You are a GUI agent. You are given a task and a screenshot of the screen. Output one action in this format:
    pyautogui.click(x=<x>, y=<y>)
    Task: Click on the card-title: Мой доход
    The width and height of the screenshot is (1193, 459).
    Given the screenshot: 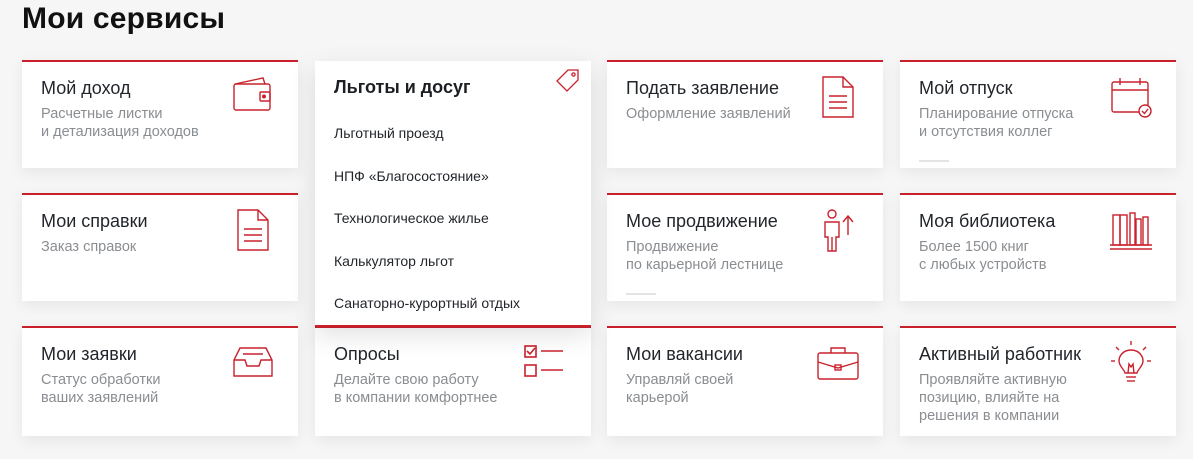 What is the action you would take?
    pyautogui.click(x=86, y=88)
    